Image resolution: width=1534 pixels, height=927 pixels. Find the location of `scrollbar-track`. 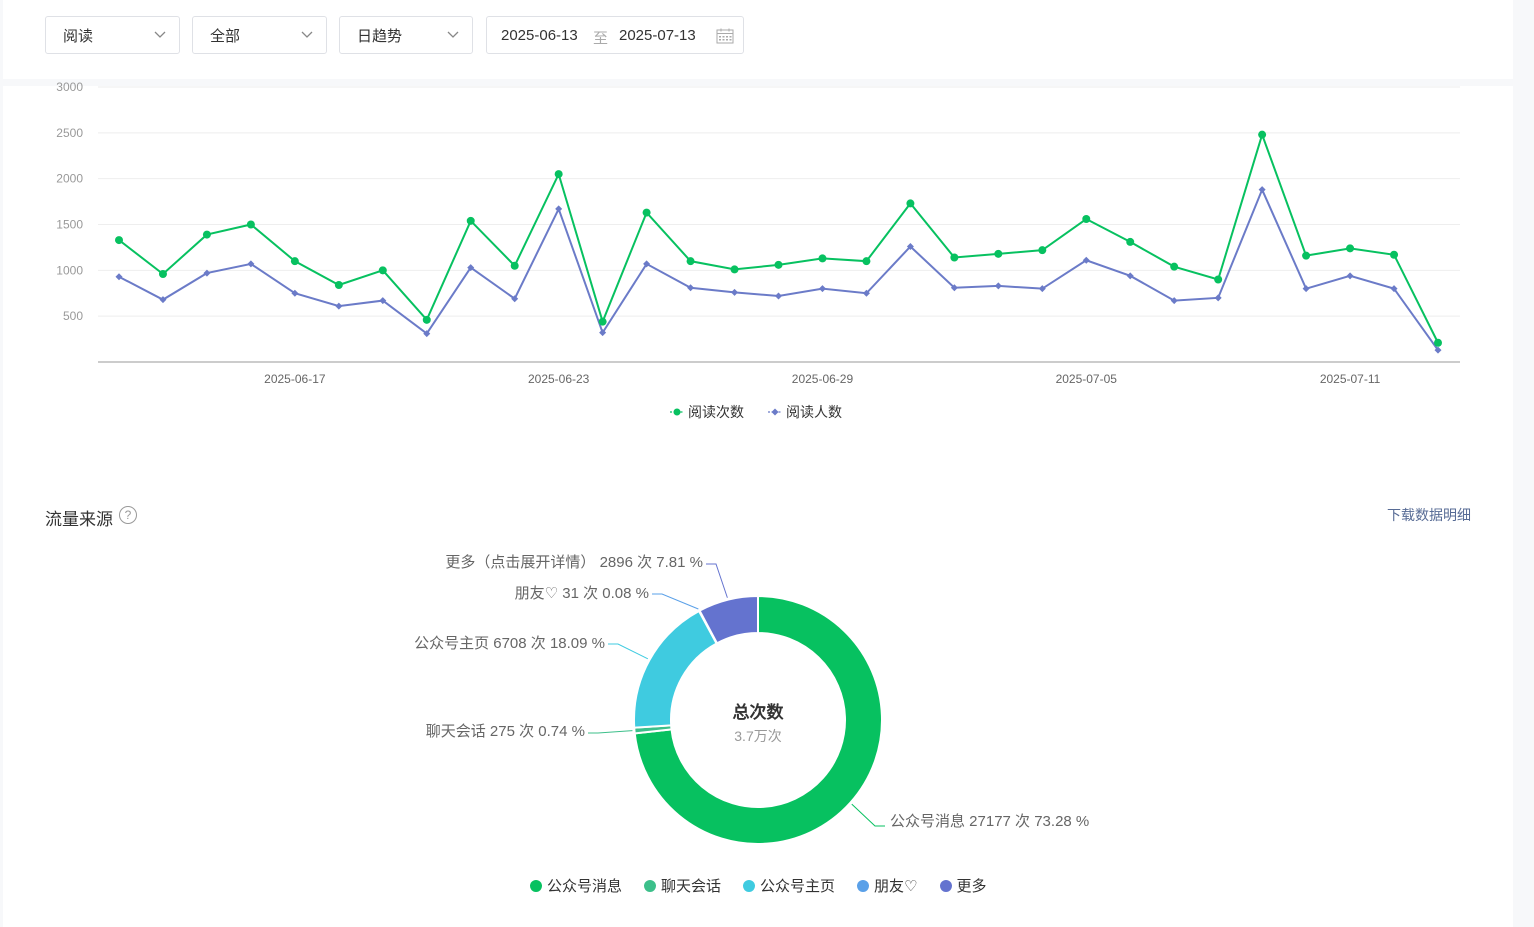

scrollbar-track is located at coordinates (1523, 463).